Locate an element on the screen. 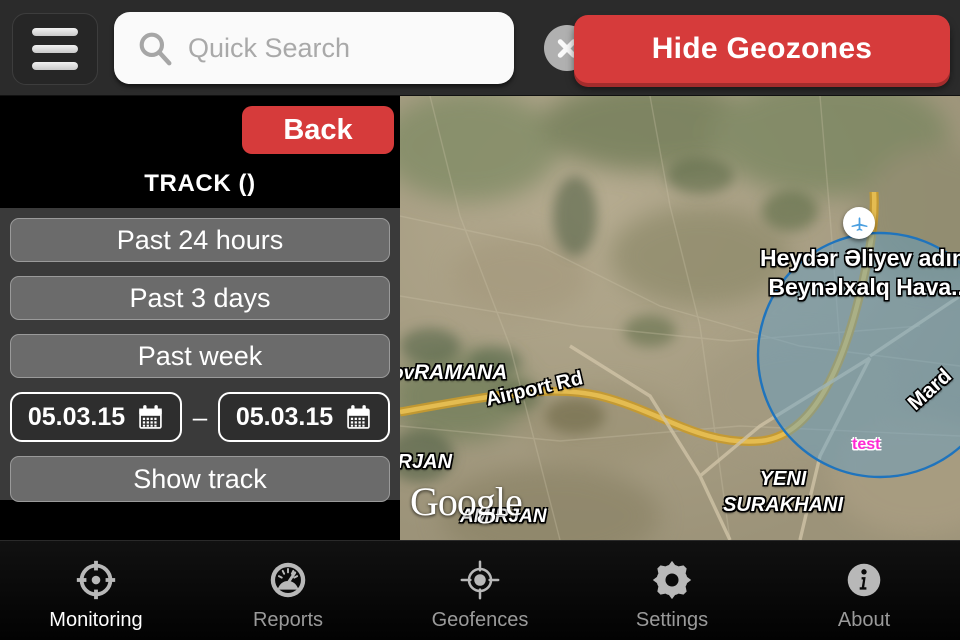 The width and height of the screenshot is (960, 640). airplane-marker-icon is located at coordinates (859, 223).